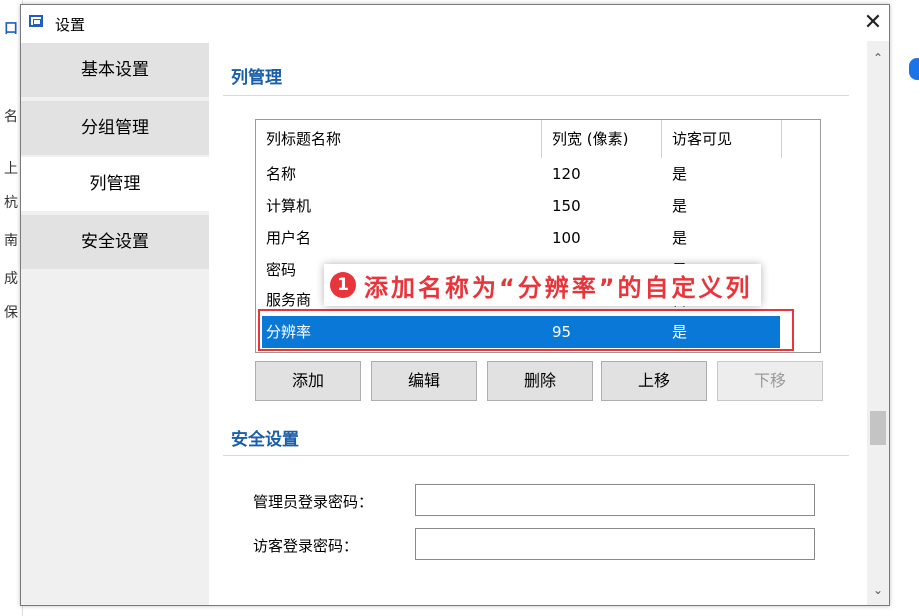 This screenshot has width=919, height=616. I want to click on vertical-scrollbar: ⌃ ⌄, so click(878, 323).